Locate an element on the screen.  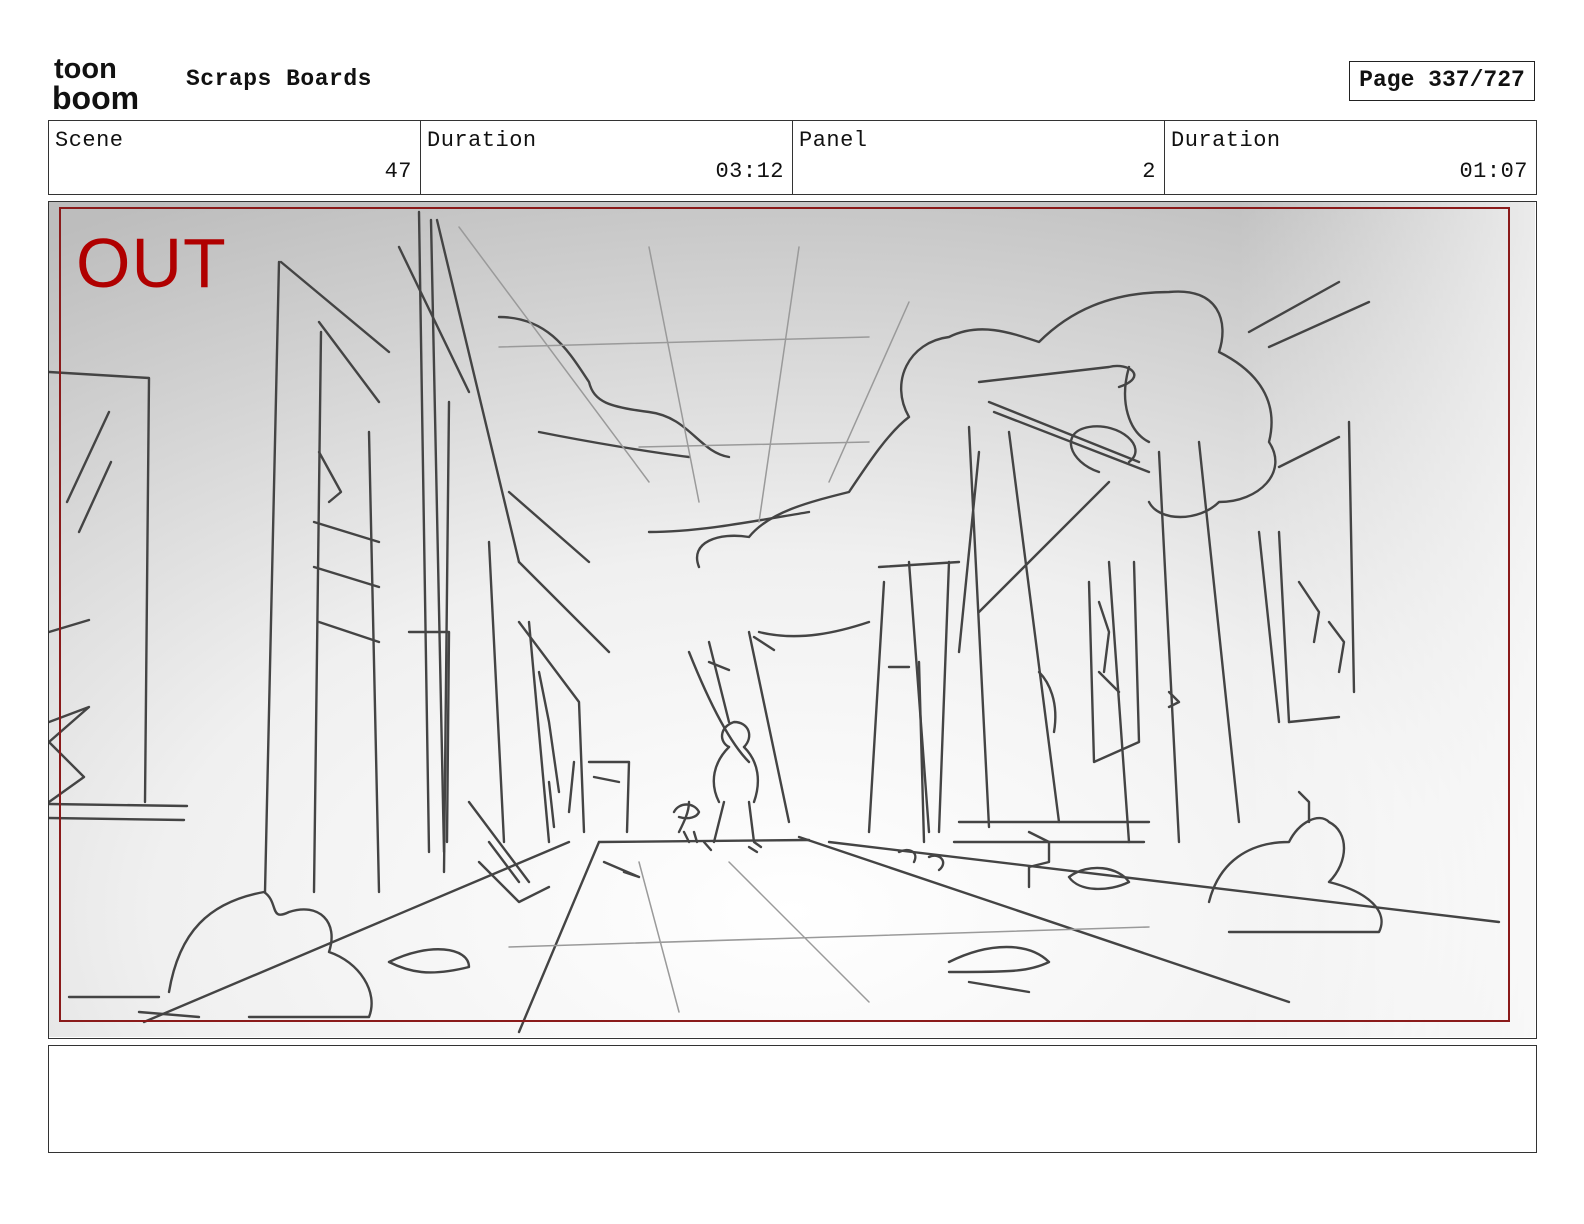
scene-cell: Scene 47 is located at coordinates (235, 157).